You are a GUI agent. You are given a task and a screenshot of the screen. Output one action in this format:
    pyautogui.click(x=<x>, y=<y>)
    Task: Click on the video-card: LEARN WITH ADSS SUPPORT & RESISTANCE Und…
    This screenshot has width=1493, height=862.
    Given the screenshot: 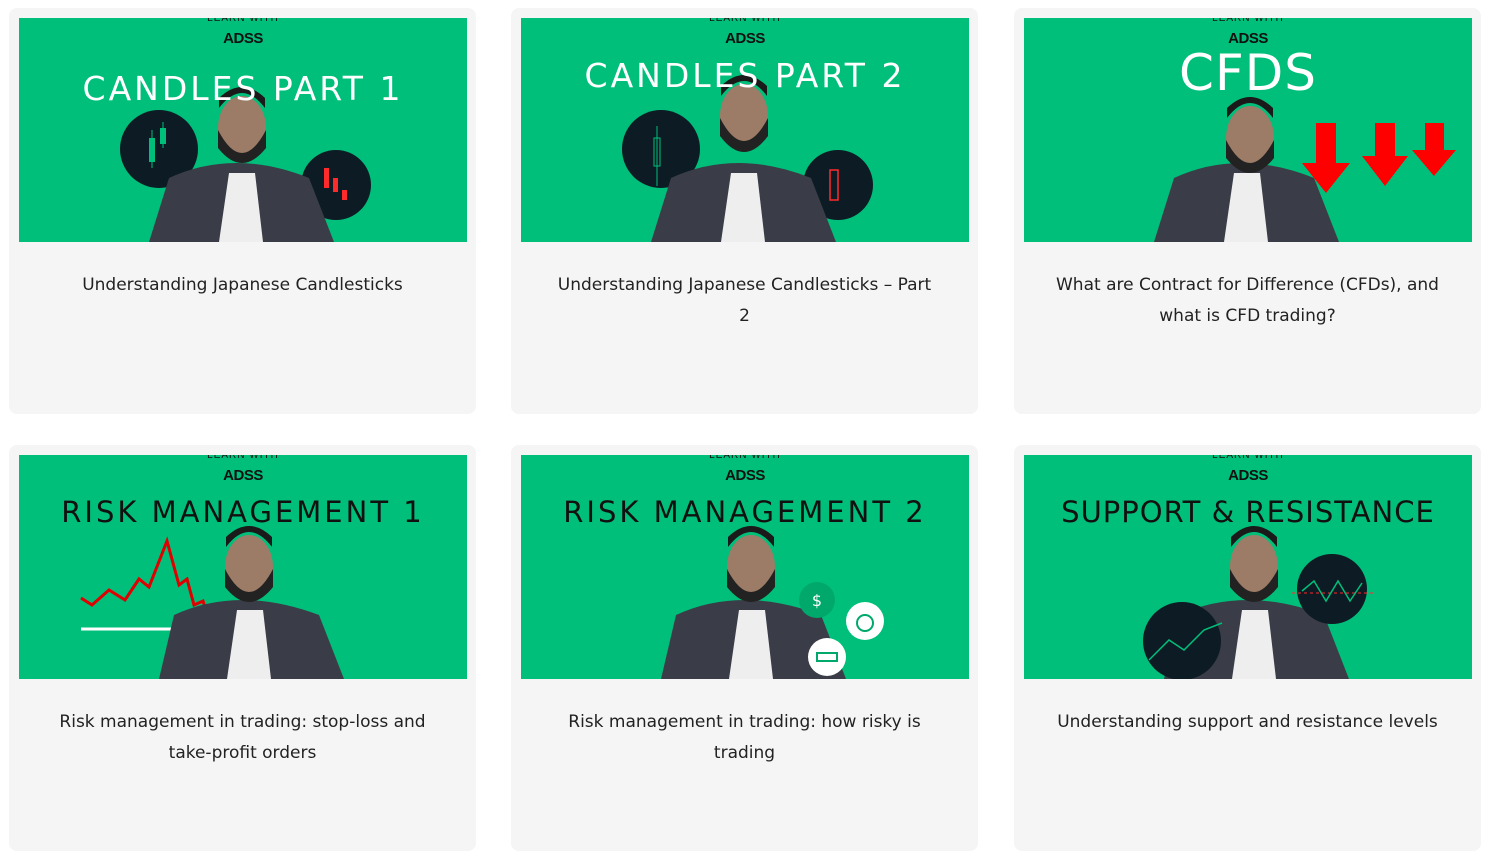 What is the action you would take?
    pyautogui.click(x=1247, y=648)
    